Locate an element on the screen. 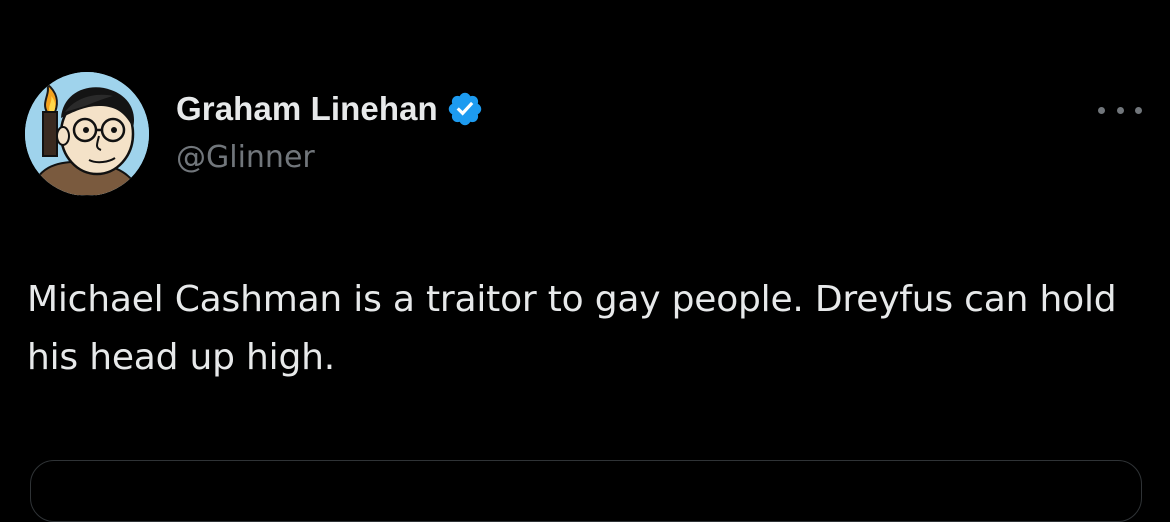  author-name-row: Graham Linehan is located at coordinates (330, 109).